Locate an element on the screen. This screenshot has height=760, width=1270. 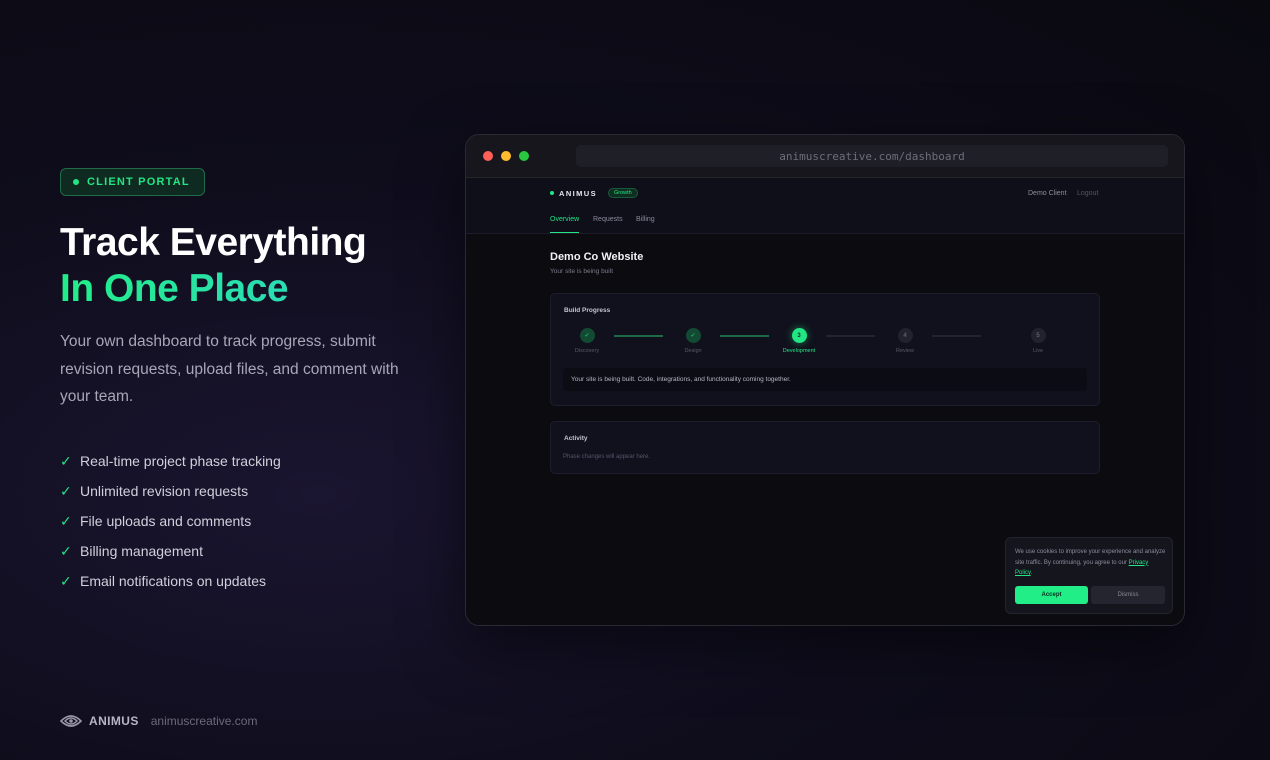
badge-label: CLIENT PORTAL is located at coordinates (138, 182).